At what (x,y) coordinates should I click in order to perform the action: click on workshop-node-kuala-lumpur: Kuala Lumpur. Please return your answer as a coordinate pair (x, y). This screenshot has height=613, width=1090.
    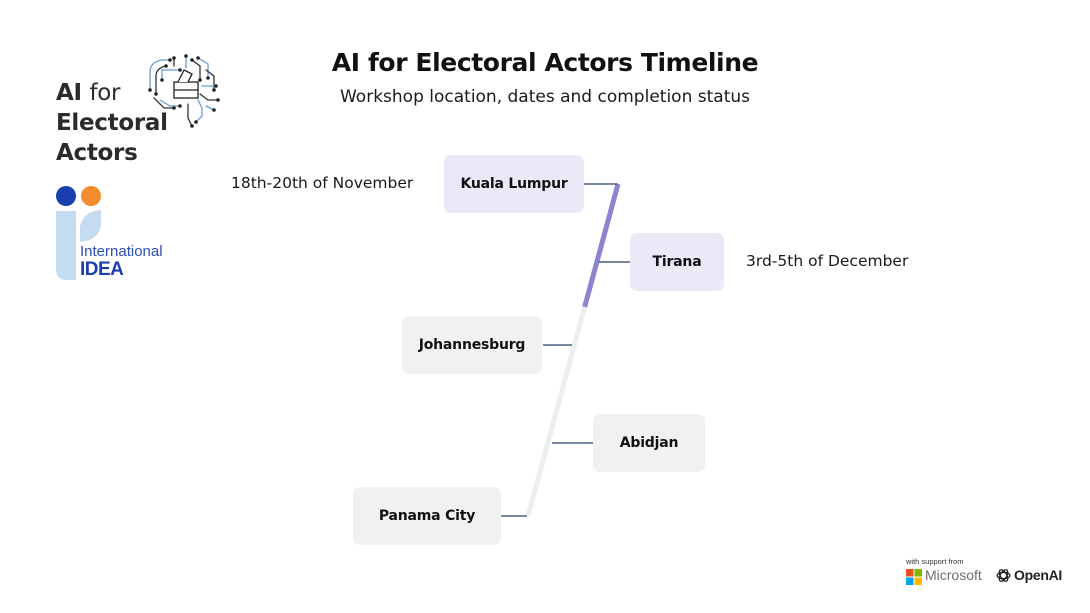
    Looking at the image, I should click on (514, 184).